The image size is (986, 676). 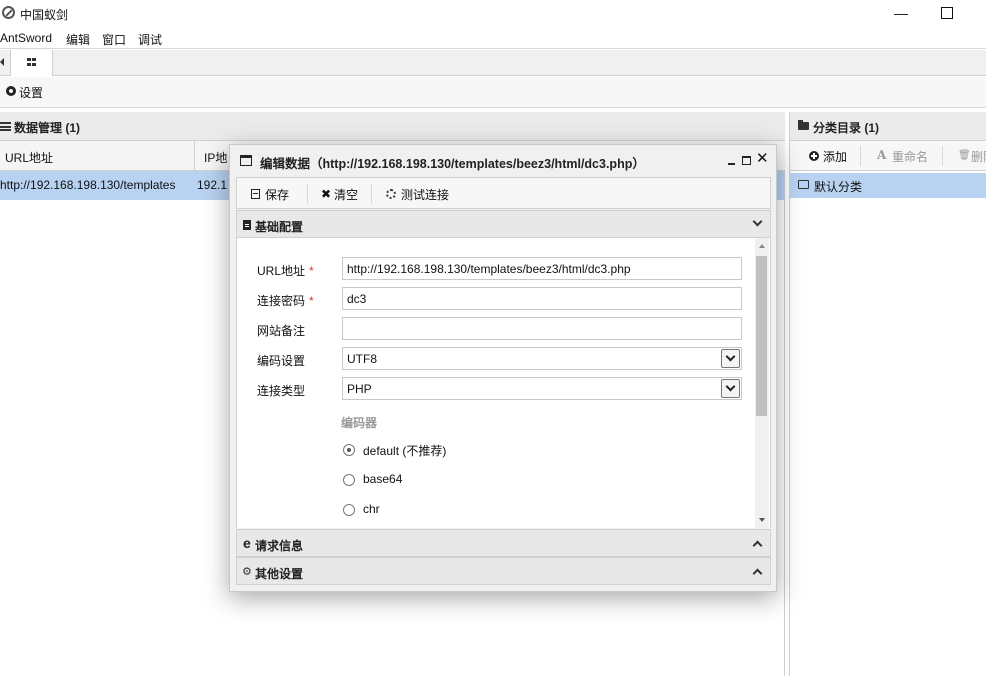 I want to click on clear-button: 清空, so click(x=346, y=194).